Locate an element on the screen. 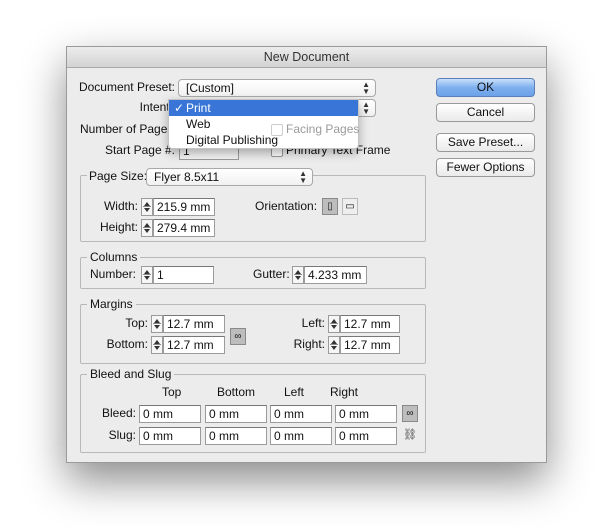 The height and width of the screenshot is (527, 600). option-label: Print is located at coordinates (198, 108).